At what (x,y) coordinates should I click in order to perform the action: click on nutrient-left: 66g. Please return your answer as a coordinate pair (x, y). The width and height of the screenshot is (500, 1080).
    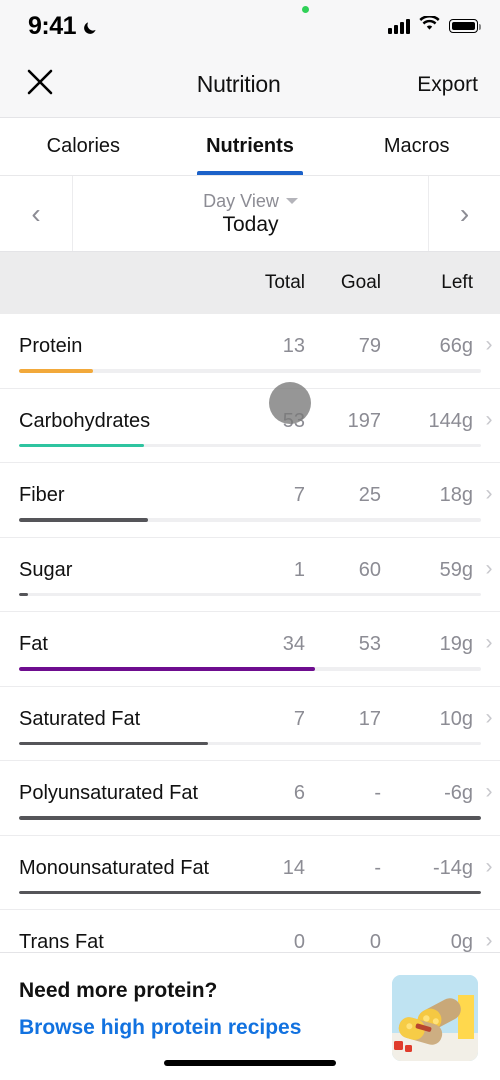
    Looking at the image, I should click on (456, 346).